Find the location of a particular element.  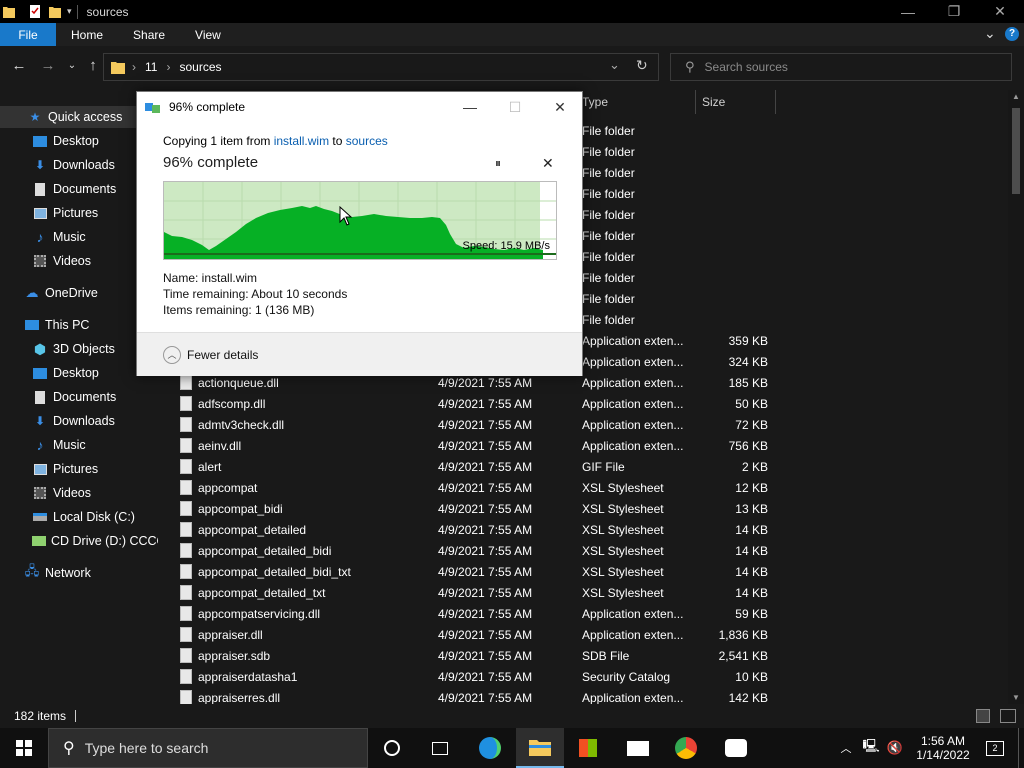

show-desktop-button is located at coordinates (1021, 748).